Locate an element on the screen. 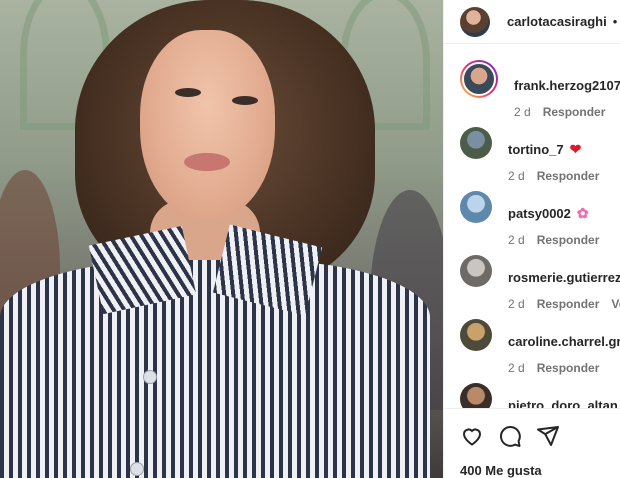 This screenshot has width=620, height=478. comment-body: patsy0002 ✿ 2 d Responder is located at coordinates (553, 219).